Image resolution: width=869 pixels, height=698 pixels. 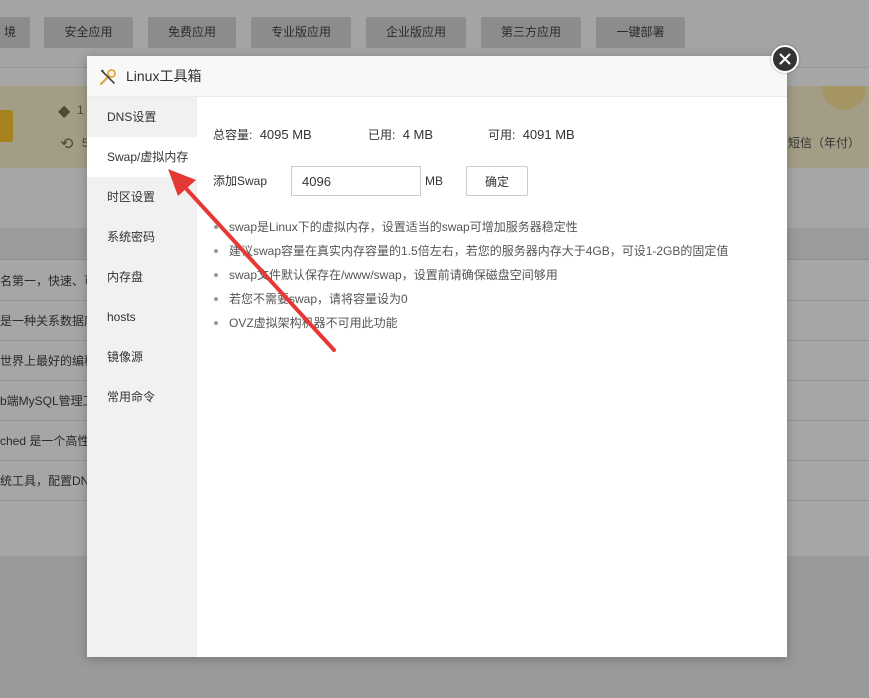 What do you see at coordinates (824, 143) in the screenshot?
I see `bg-banner-right-text: 短信（年付）` at bounding box center [824, 143].